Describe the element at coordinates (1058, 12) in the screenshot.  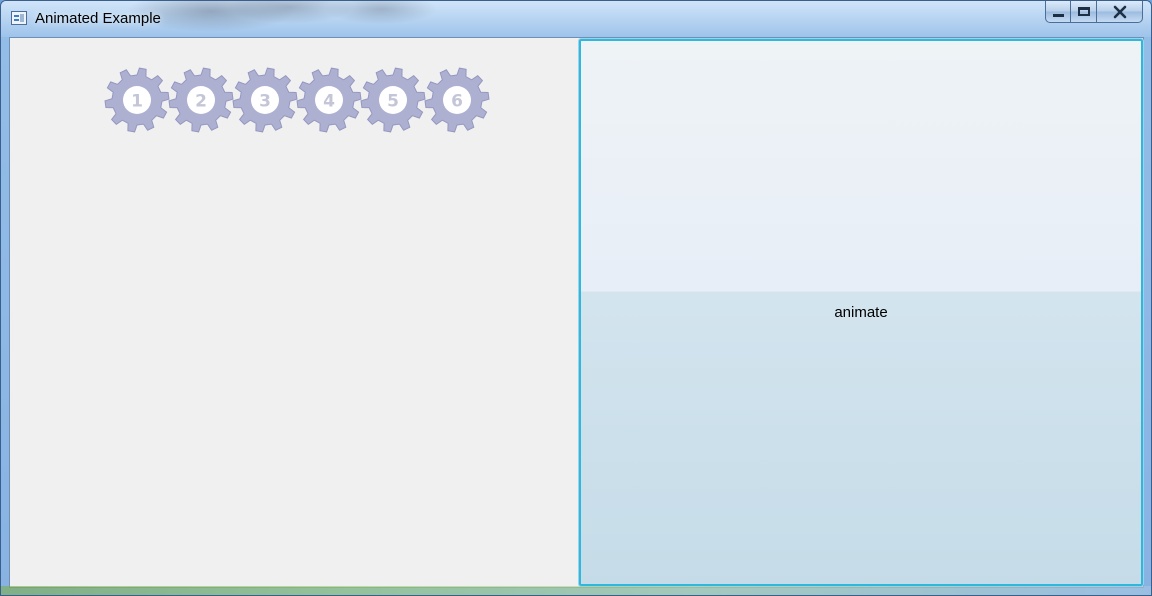
I see `minimize-button` at that location.